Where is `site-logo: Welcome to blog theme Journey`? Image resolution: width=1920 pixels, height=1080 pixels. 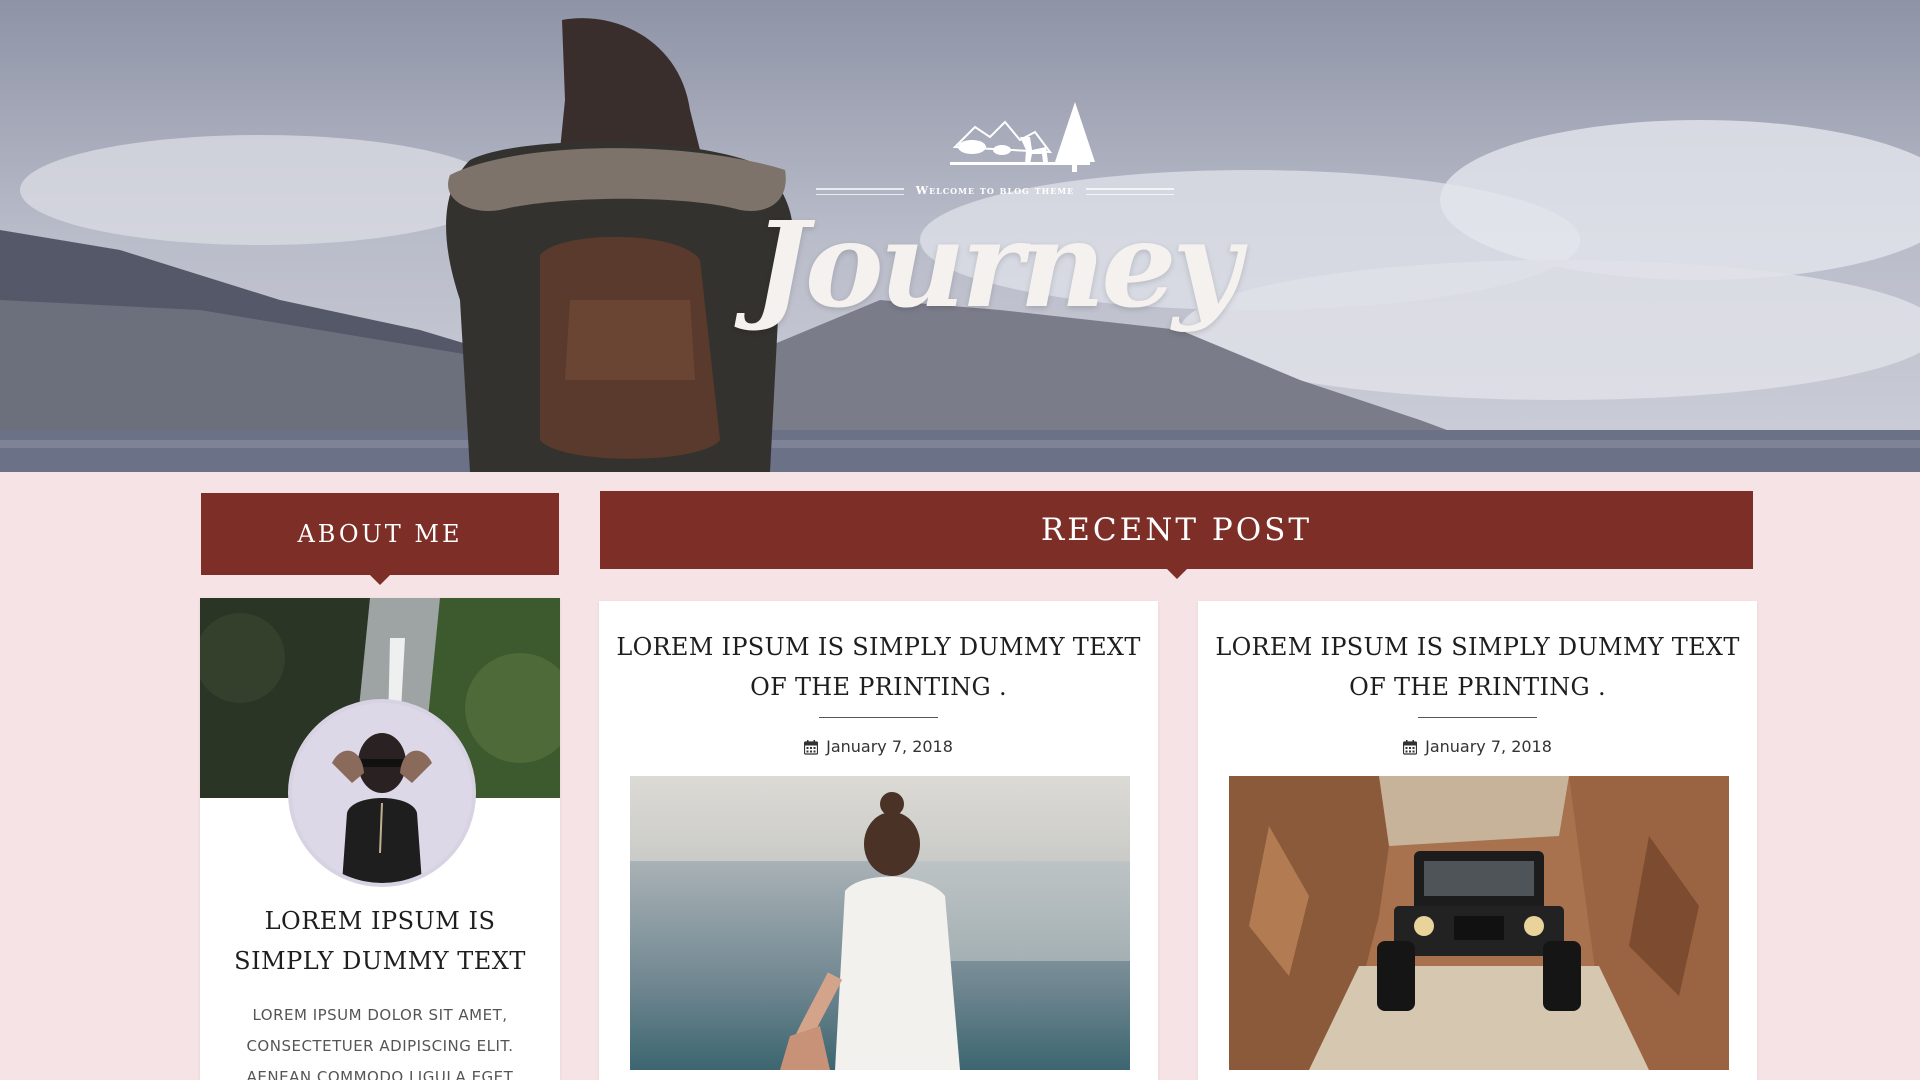 site-logo: Welcome to blog theme Journey is located at coordinates (995, 232).